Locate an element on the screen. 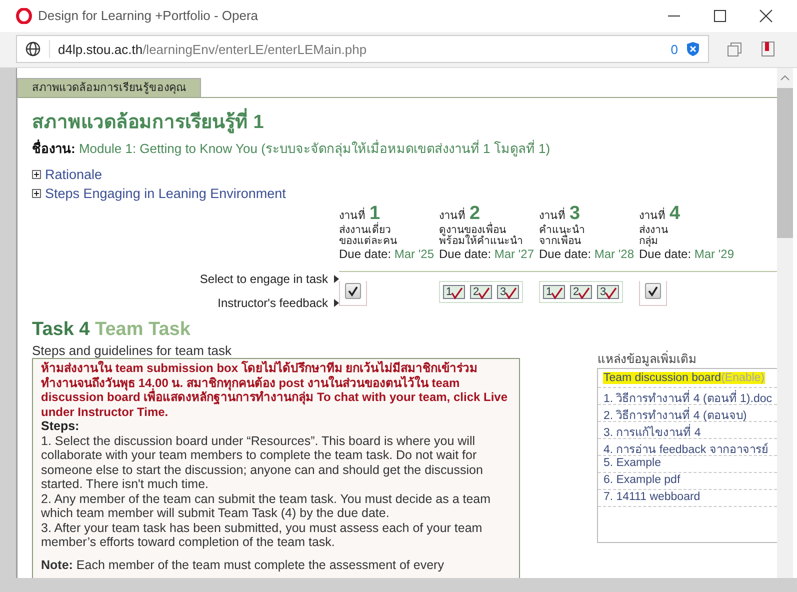  task-number: 4 is located at coordinates (674, 213).